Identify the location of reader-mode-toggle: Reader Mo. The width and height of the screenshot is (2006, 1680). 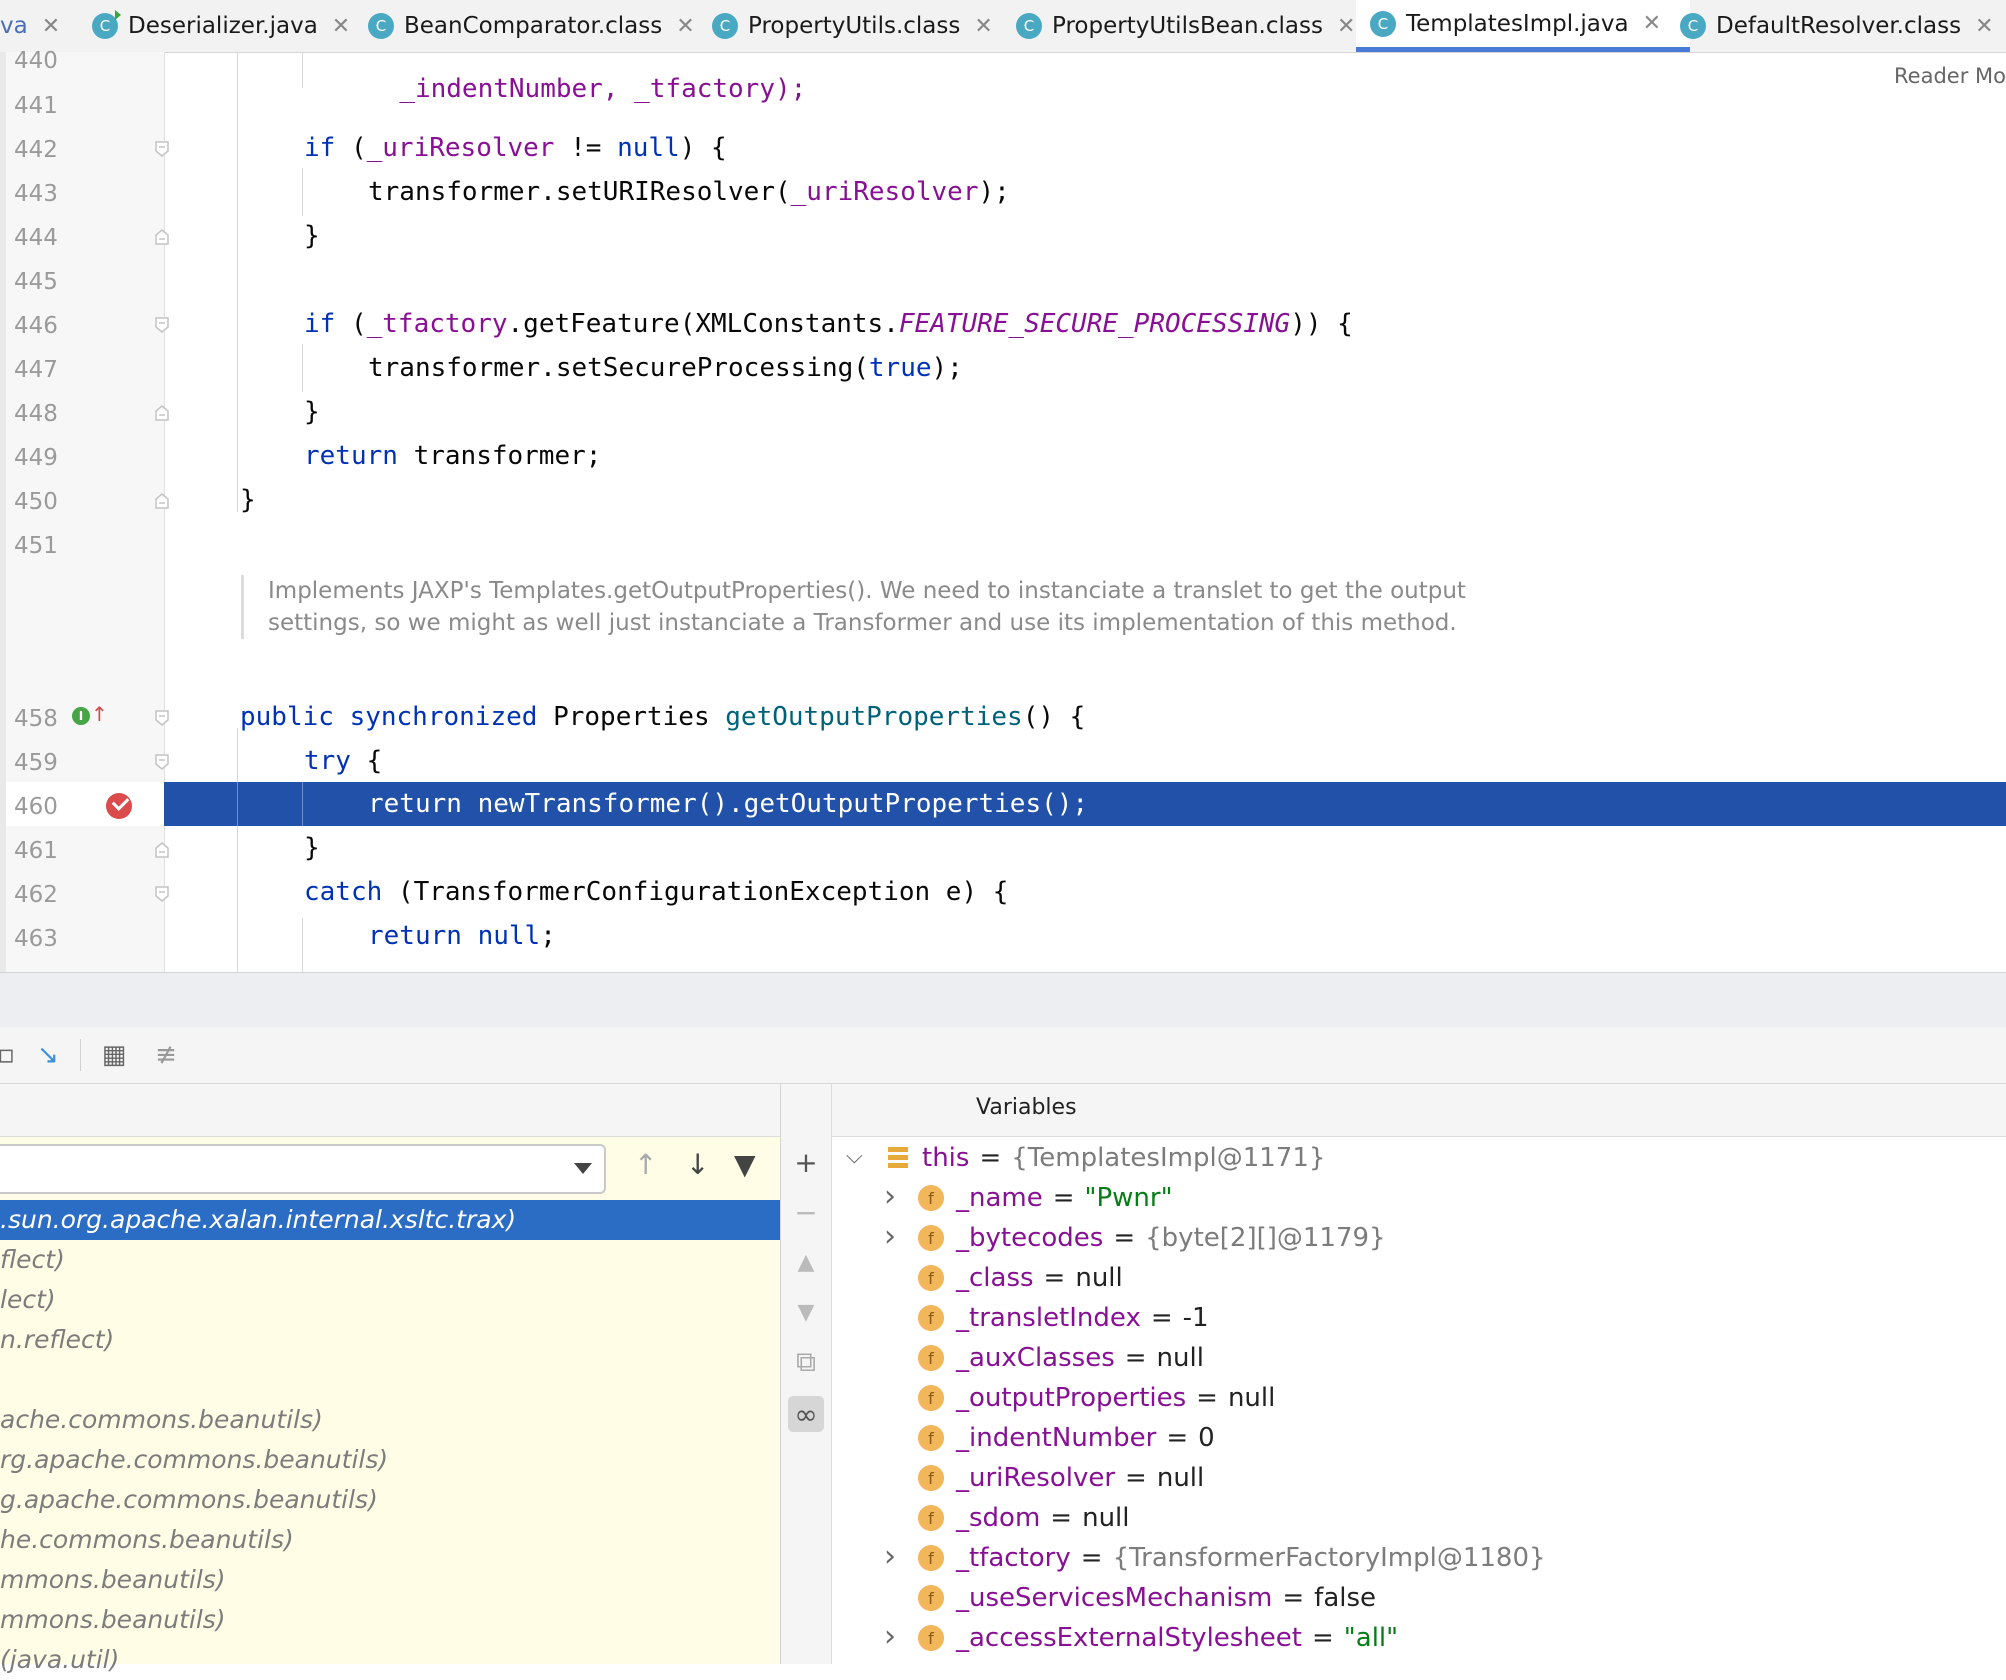
(1950, 76).